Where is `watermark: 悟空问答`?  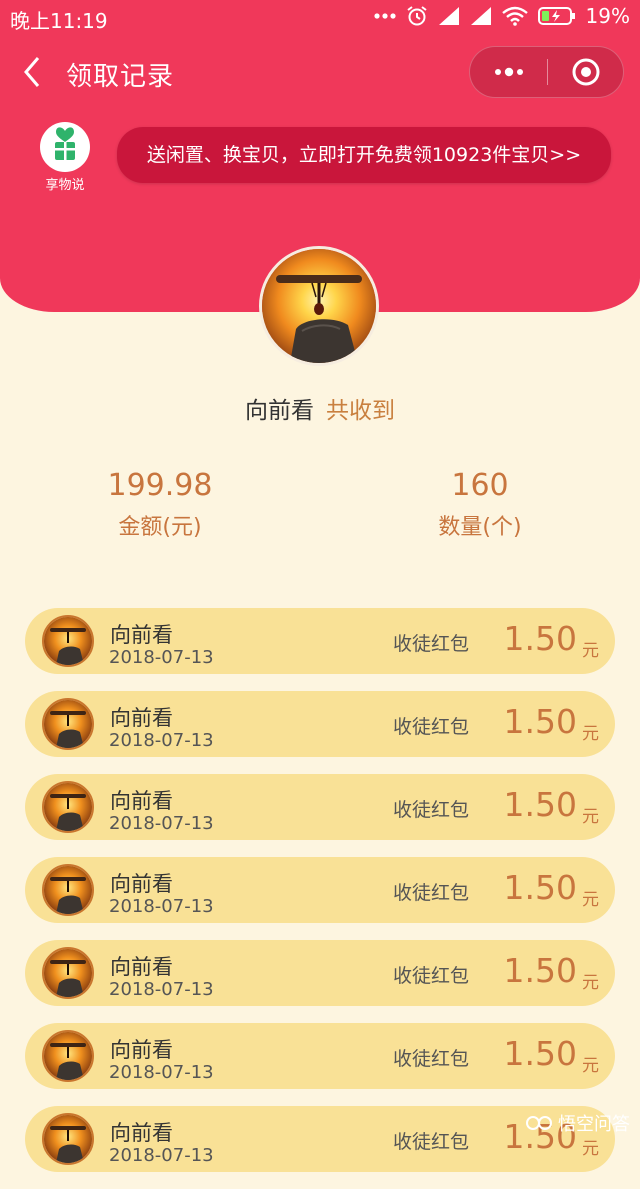 watermark: 悟空问答 is located at coordinates (577, 1123).